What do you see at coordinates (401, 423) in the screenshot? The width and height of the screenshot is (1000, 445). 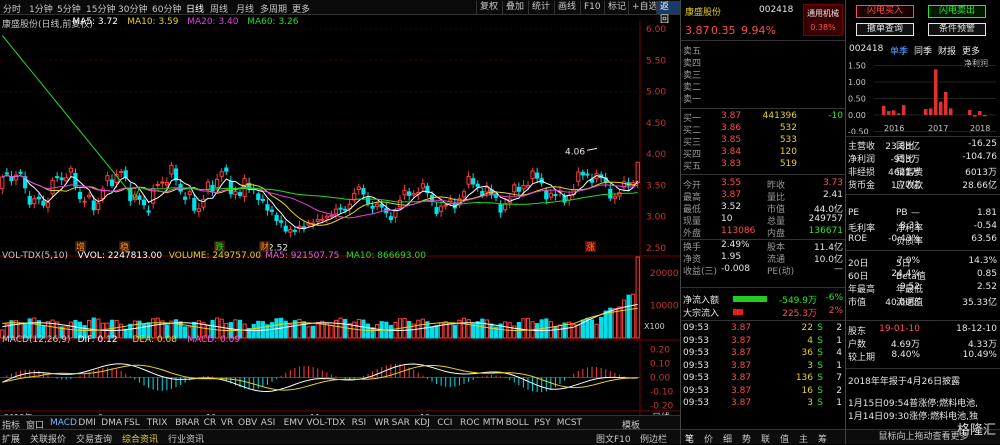 I see `indicator-tab-16: SAR` at bounding box center [401, 423].